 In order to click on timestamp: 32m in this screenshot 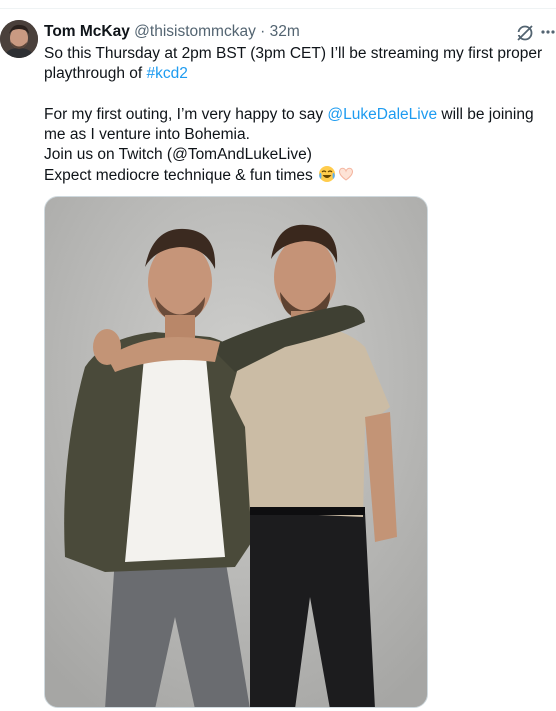, I will do `click(285, 31)`.